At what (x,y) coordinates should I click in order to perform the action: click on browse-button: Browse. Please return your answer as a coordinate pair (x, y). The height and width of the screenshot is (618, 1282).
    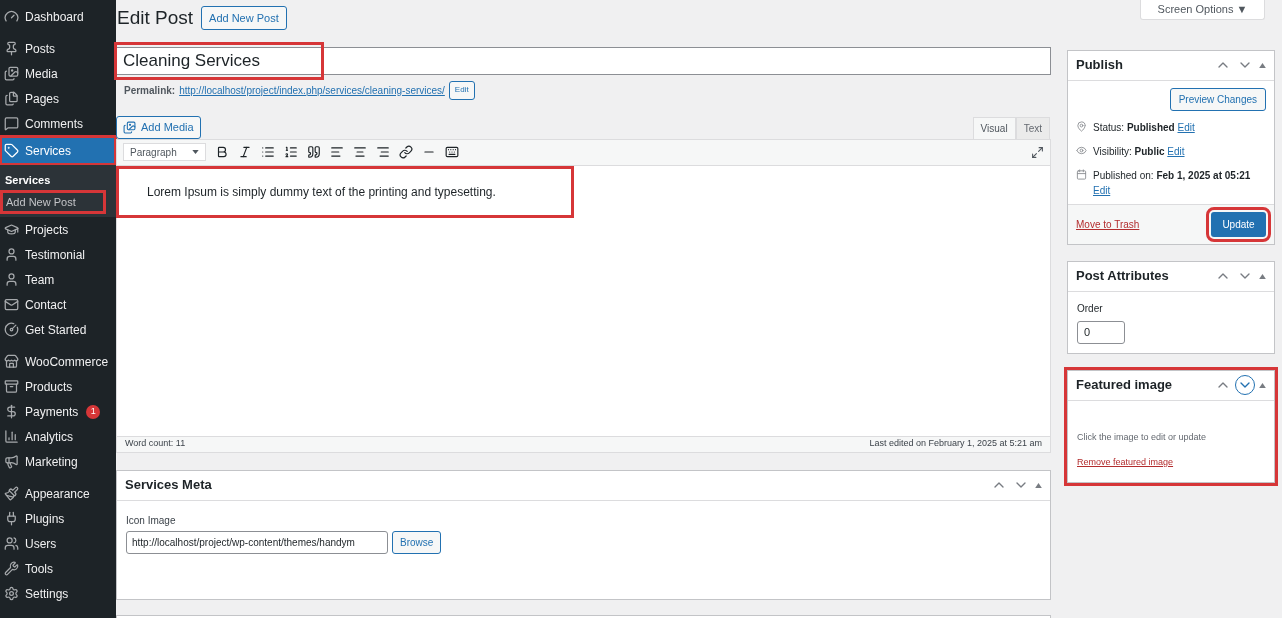
    Looking at the image, I should click on (417, 542).